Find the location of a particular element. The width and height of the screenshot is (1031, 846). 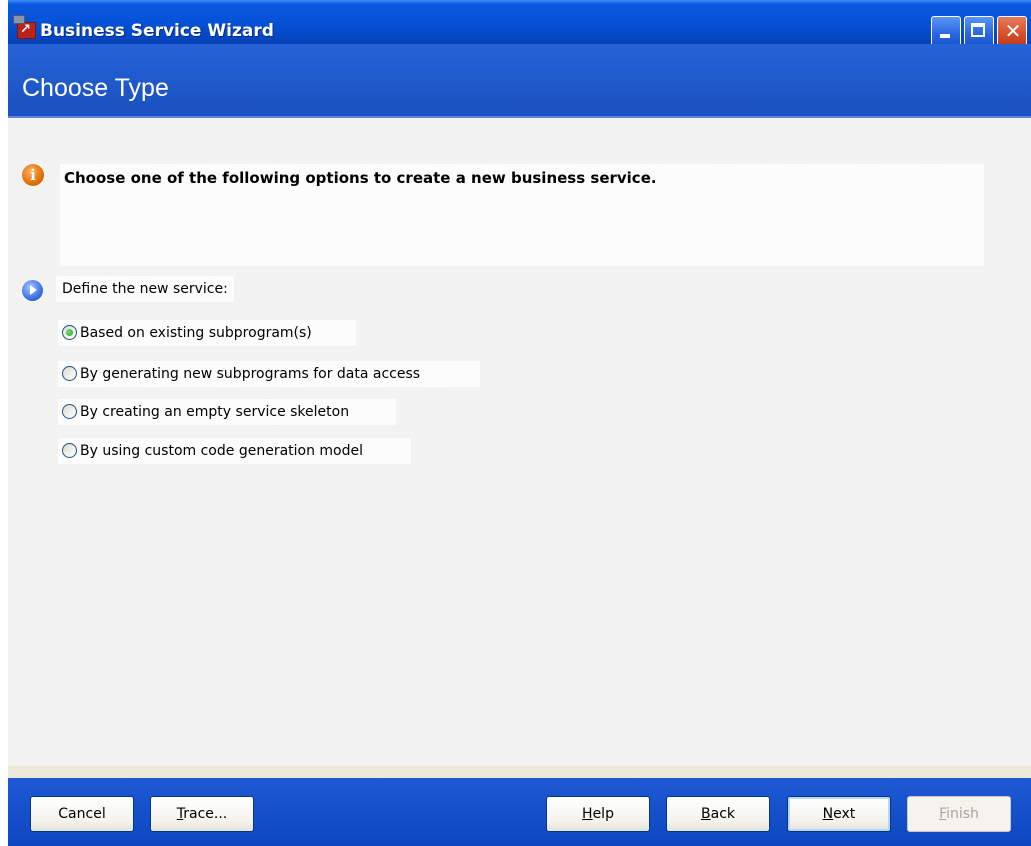

window-title: Business Service Wizard is located at coordinates (157, 31).